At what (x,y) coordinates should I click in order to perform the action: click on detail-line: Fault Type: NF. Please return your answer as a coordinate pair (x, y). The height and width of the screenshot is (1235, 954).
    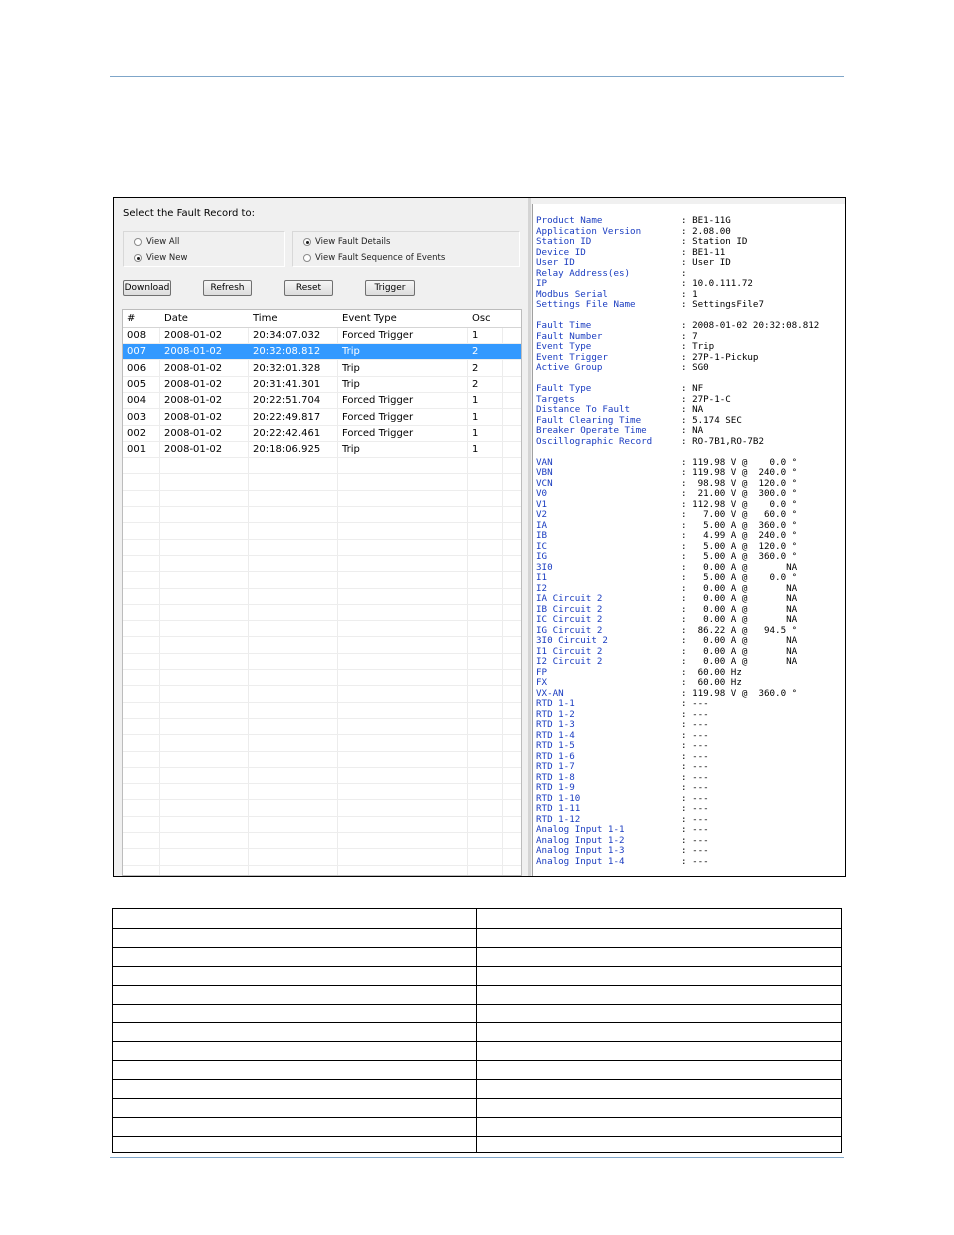
    Looking at the image, I should click on (677, 389).